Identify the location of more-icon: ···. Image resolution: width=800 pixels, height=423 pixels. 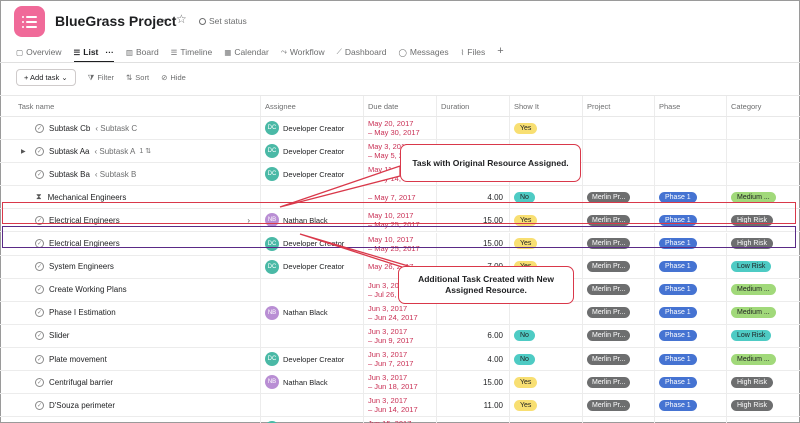
(109, 52).